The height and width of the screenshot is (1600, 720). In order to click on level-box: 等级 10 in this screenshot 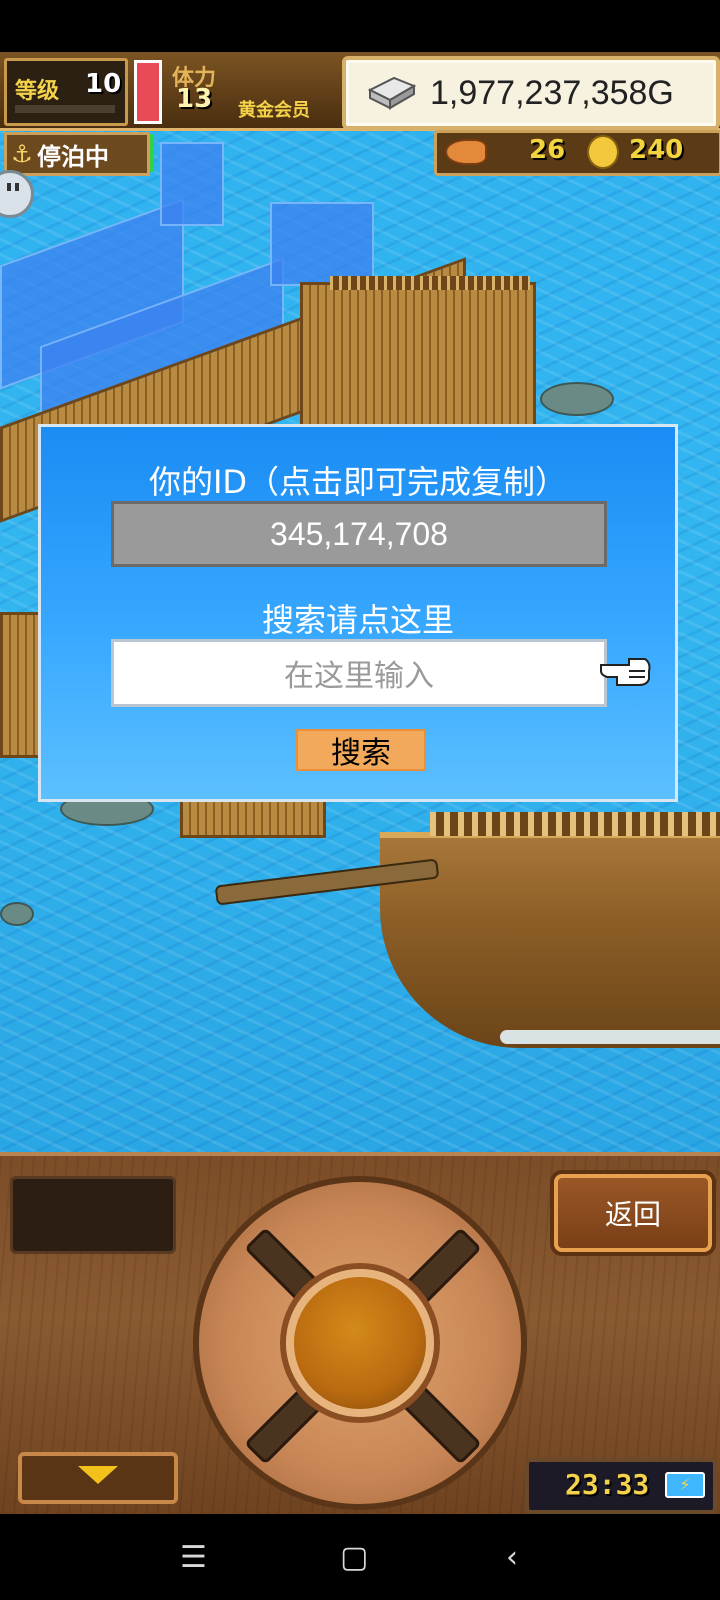, I will do `click(66, 92)`.